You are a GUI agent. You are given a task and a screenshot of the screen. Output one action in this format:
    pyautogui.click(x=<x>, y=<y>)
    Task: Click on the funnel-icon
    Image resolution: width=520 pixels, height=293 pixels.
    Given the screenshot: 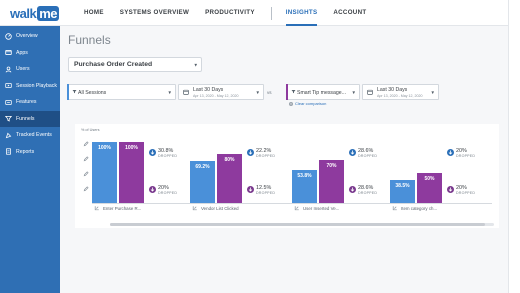 What is the action you would take?
    pyautogui.click(x=8, y=119)
    